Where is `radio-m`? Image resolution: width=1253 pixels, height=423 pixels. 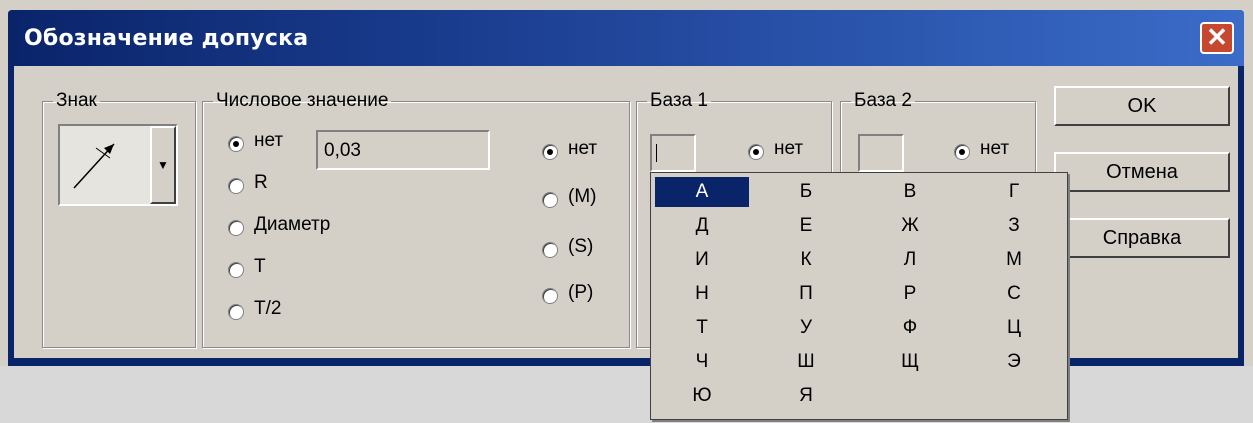
radio-m is located at coordinates (550, 200).